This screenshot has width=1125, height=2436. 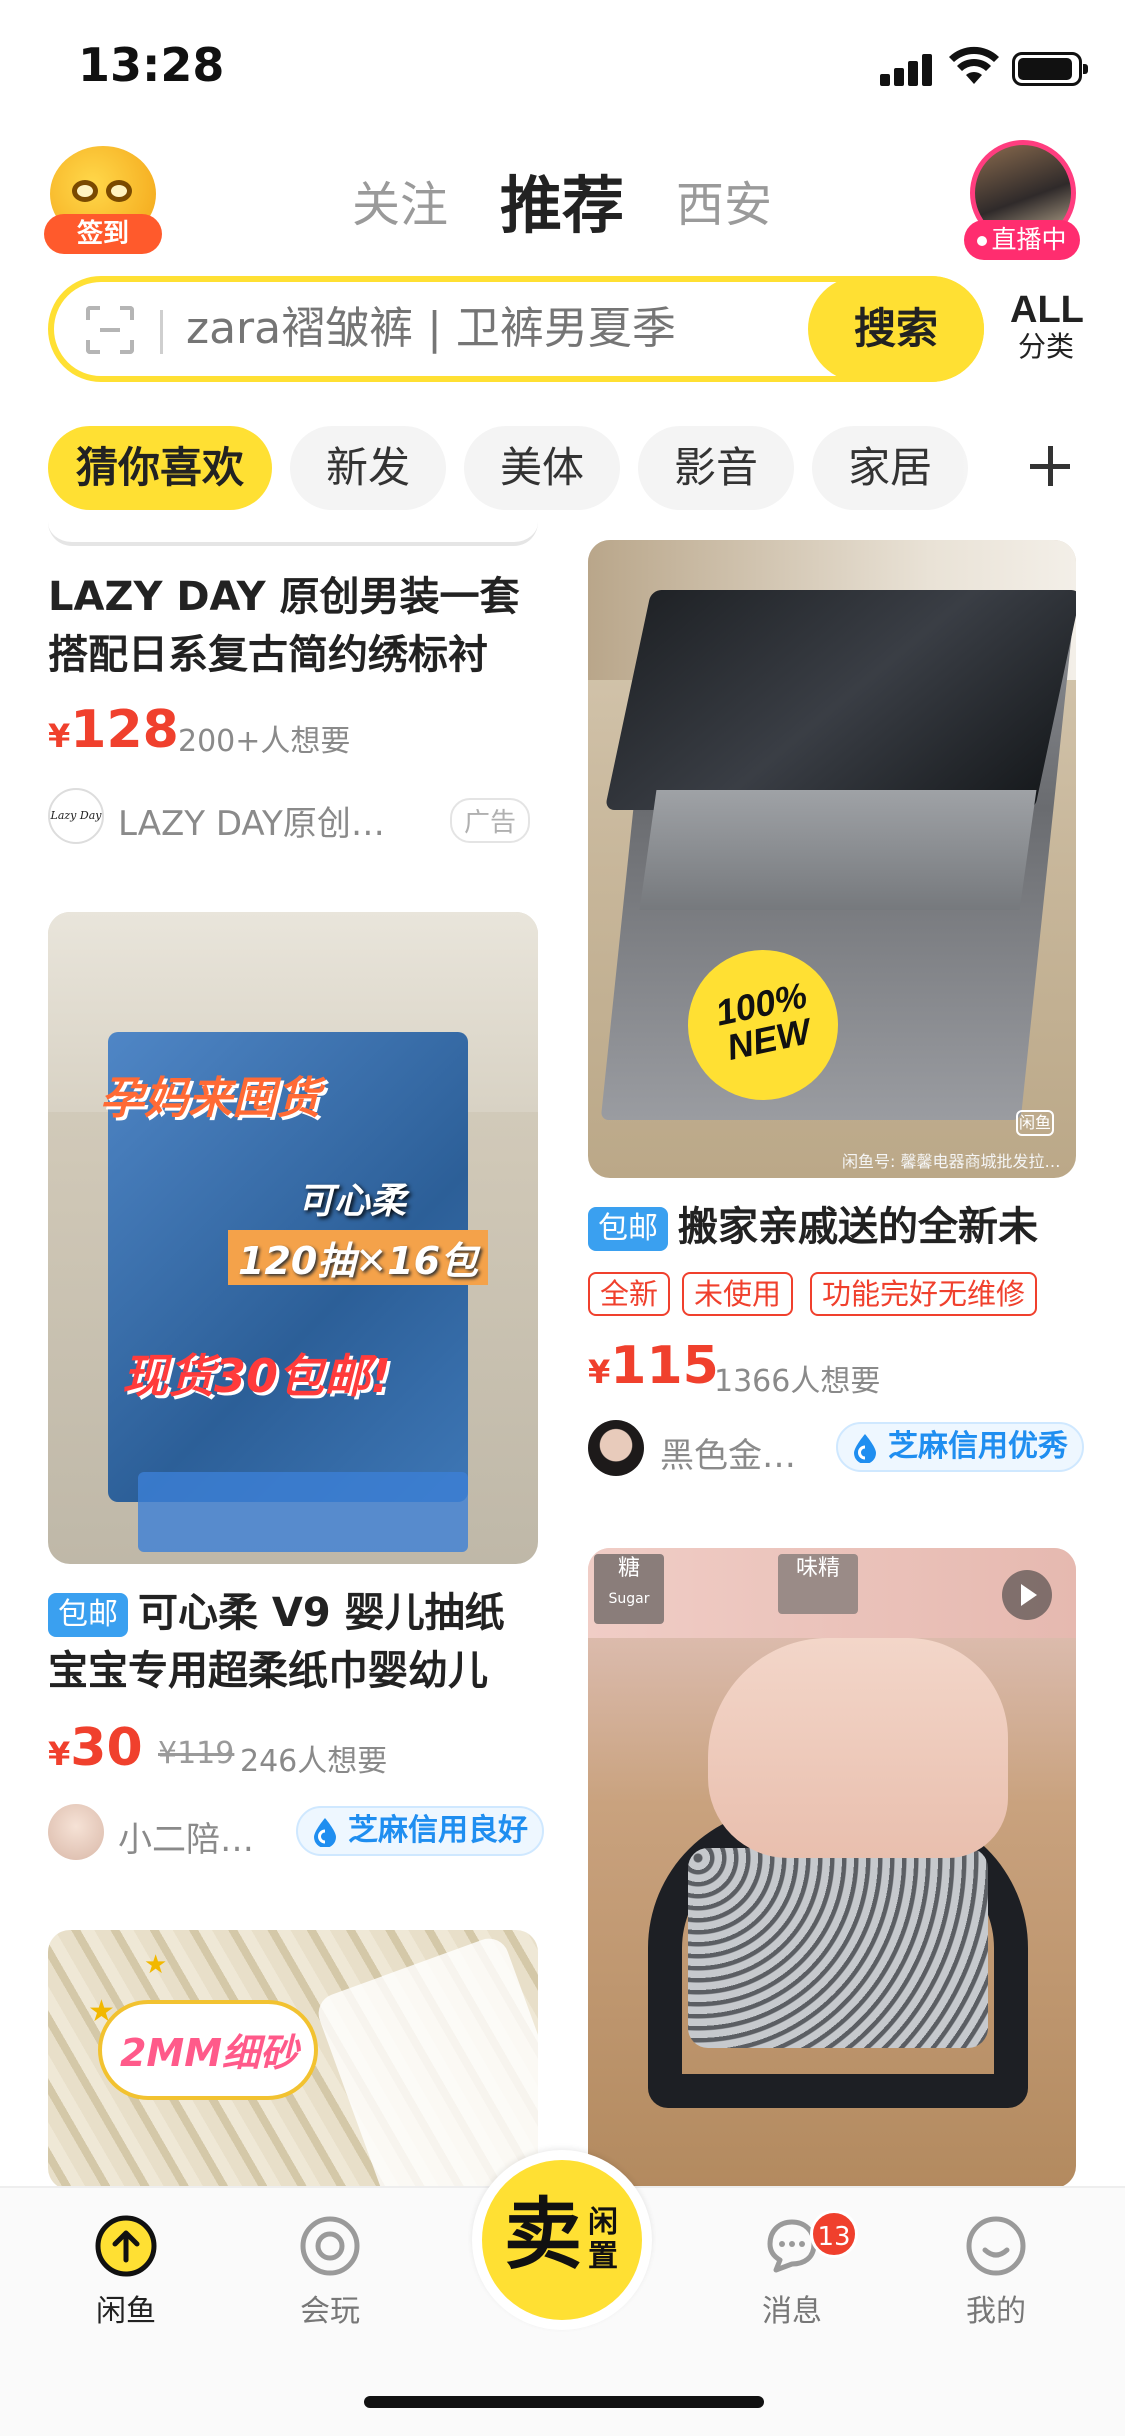 I want to click on tag-brand-new: 全新, so click(x=629, y=1294).